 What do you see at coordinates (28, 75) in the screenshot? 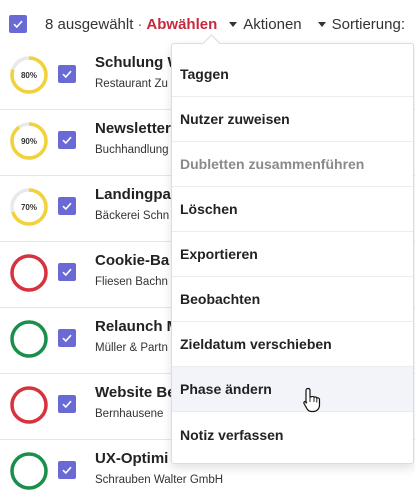
I see `progress-label: 80%` at bounding box center [28, 75].